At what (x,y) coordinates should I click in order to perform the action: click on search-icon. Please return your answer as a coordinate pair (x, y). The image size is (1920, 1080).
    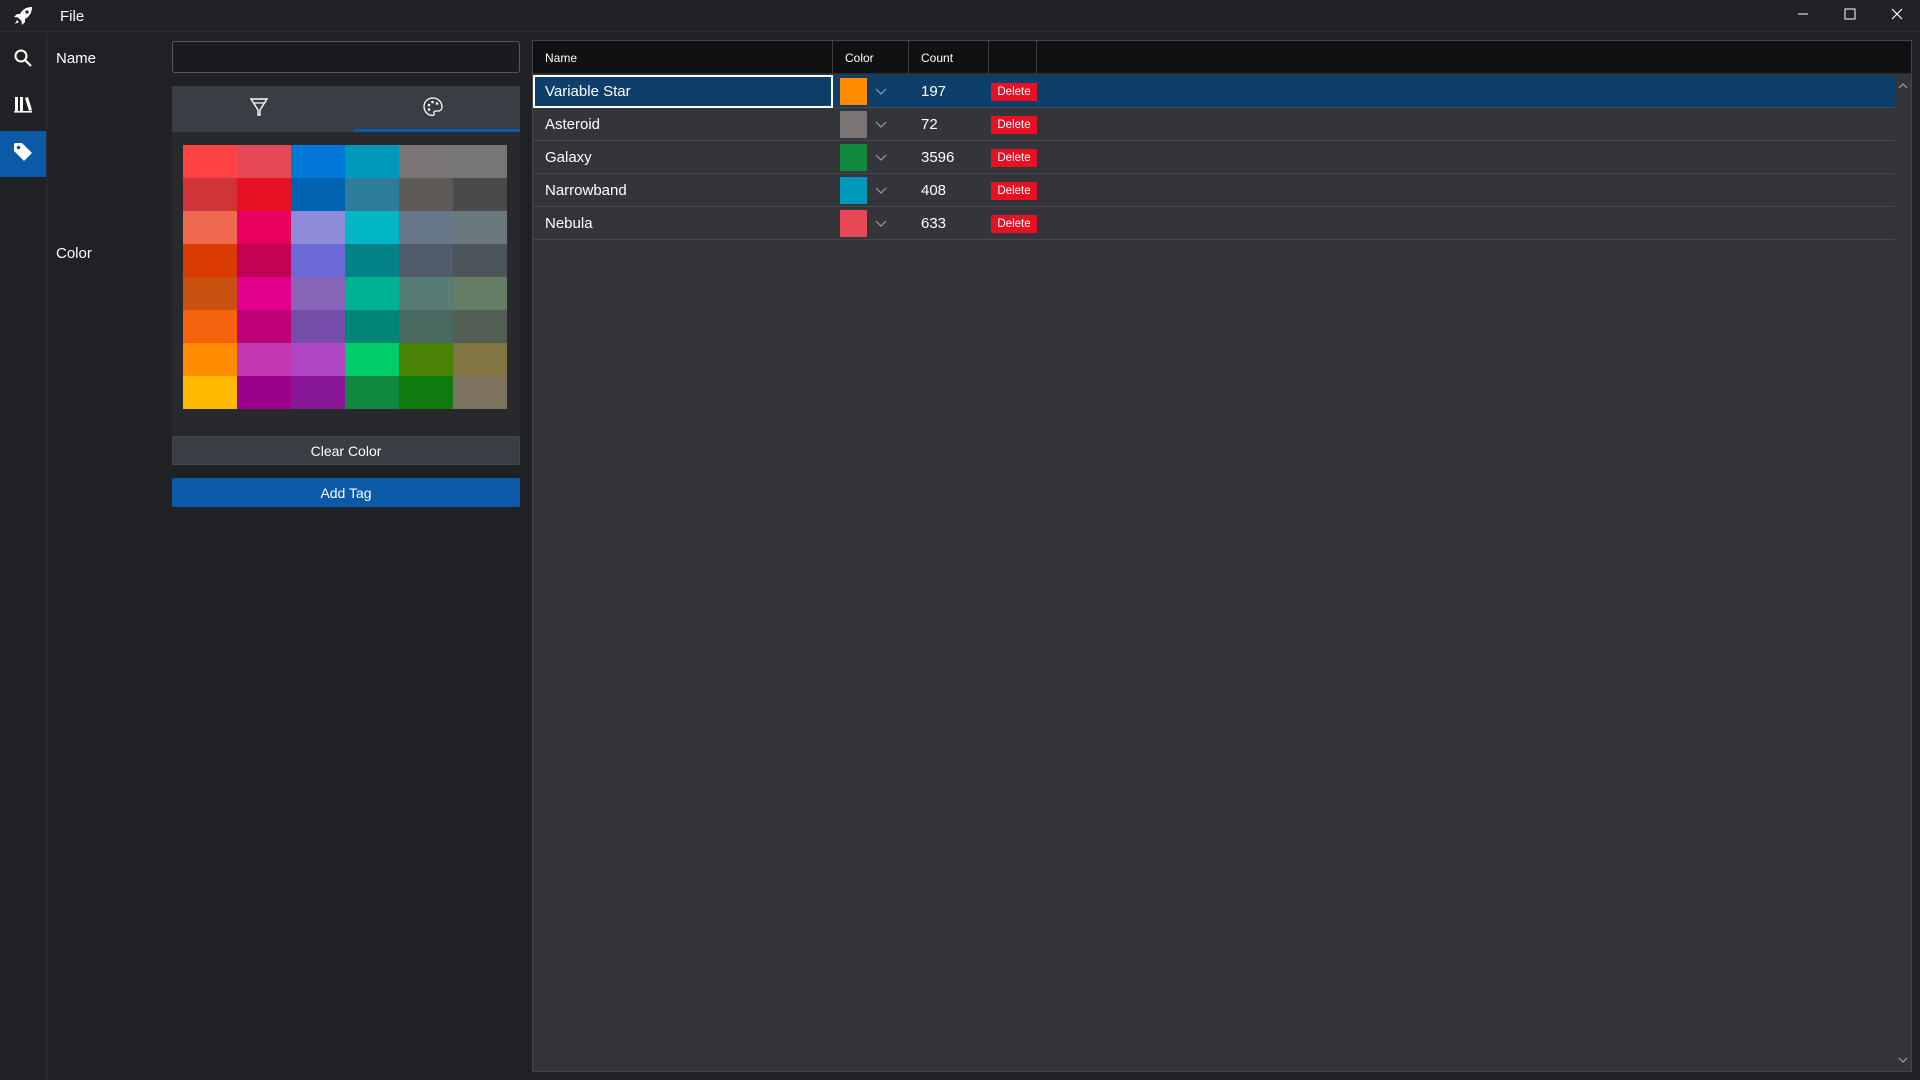
    Looking at the image, I should click on (23, 60).